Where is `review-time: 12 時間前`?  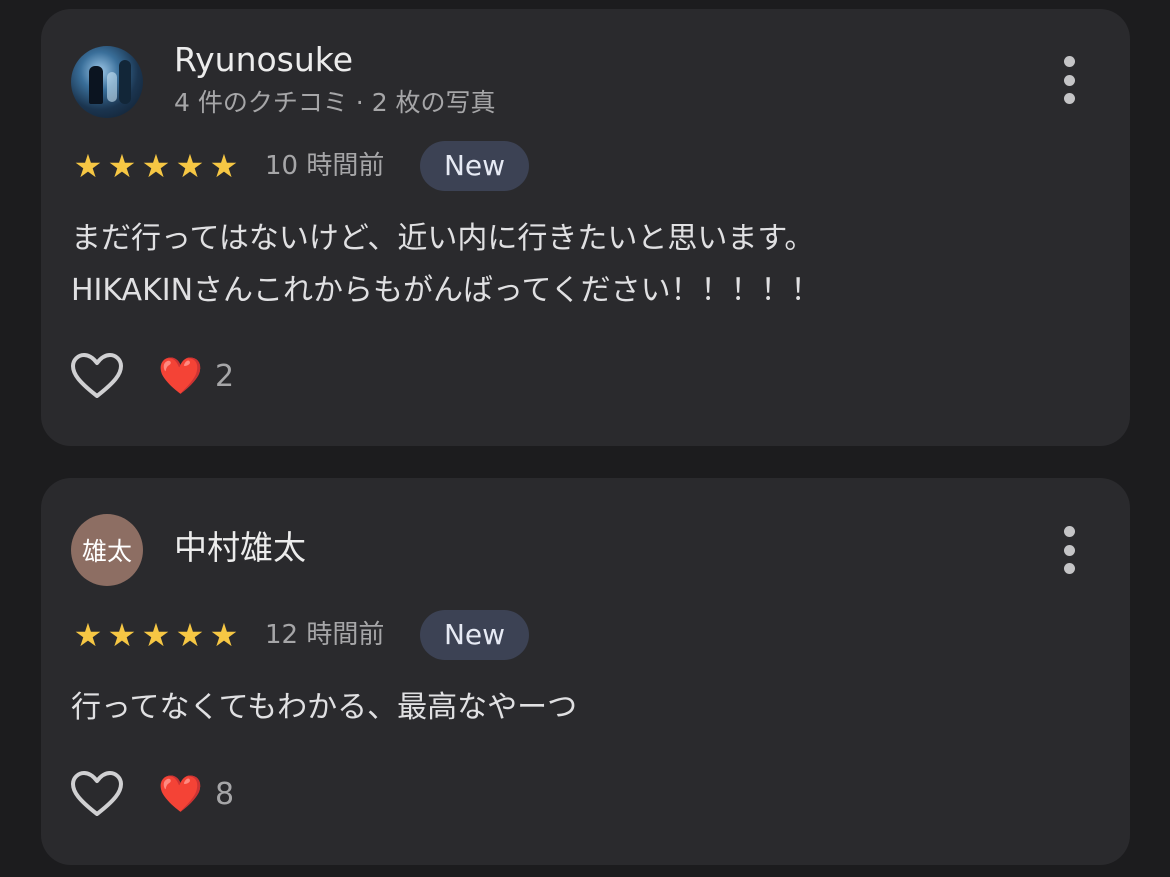
review-time: 12 時間前 is located at coordinates (325, 635).